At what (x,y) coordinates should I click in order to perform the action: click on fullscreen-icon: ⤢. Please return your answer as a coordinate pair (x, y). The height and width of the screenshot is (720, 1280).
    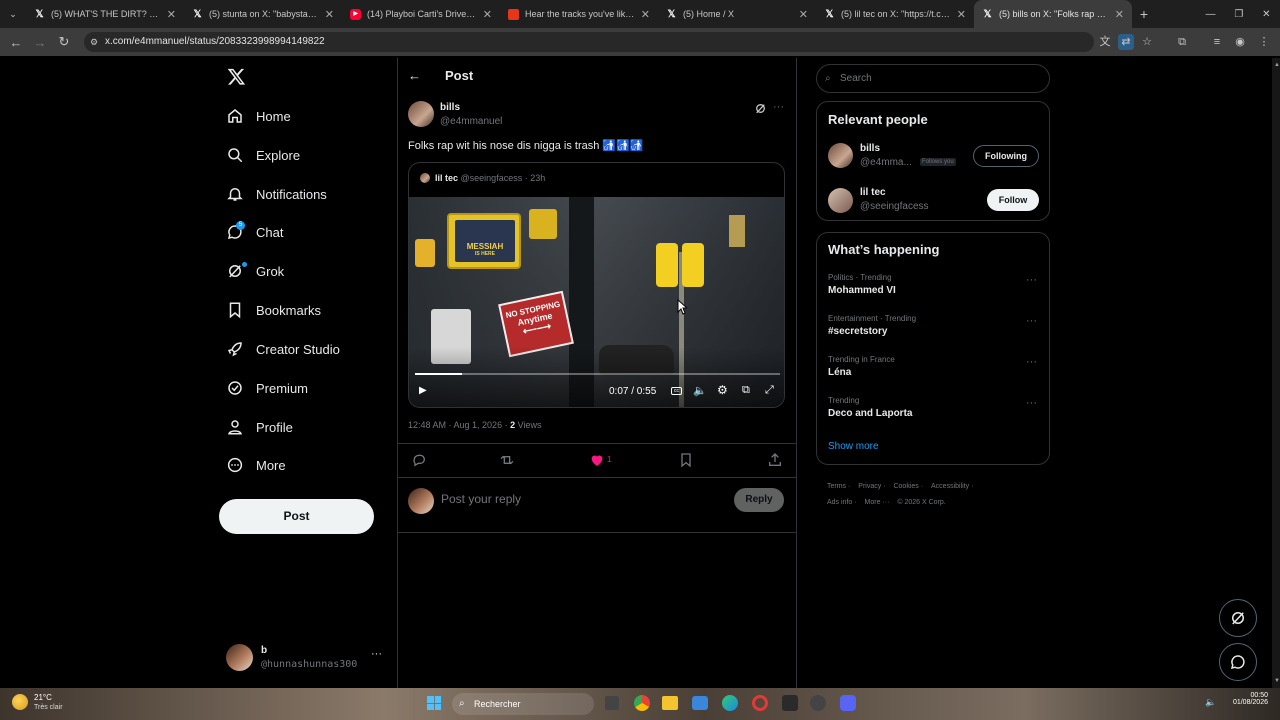
    Looking at the image, I should click on (769, 390).